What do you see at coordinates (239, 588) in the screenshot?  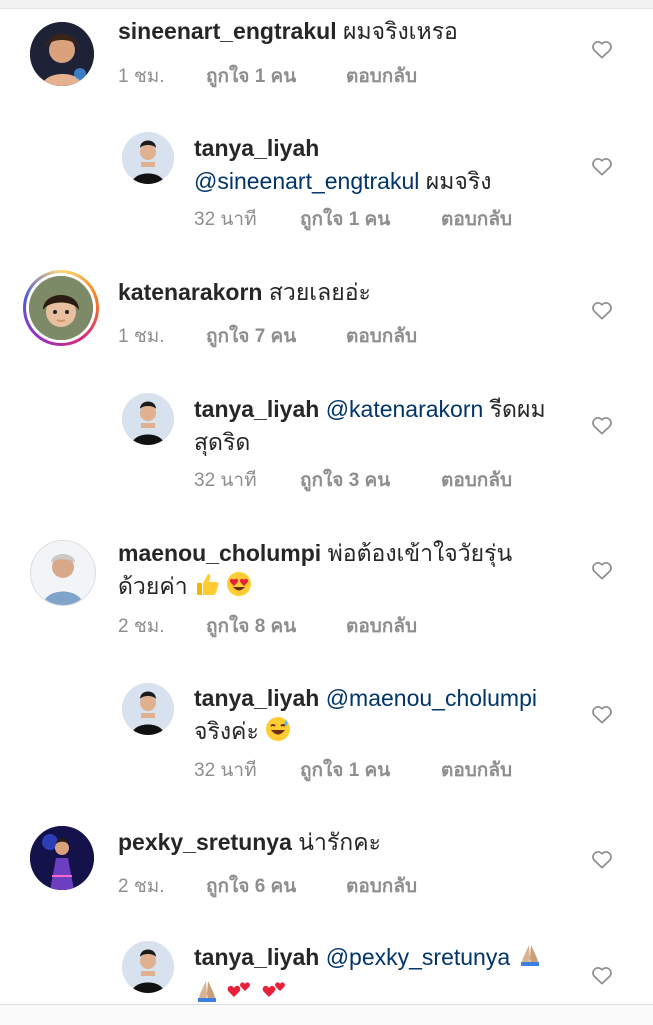 I see `heart-eyes-emoji-icon` at bounding box center [239, 588].